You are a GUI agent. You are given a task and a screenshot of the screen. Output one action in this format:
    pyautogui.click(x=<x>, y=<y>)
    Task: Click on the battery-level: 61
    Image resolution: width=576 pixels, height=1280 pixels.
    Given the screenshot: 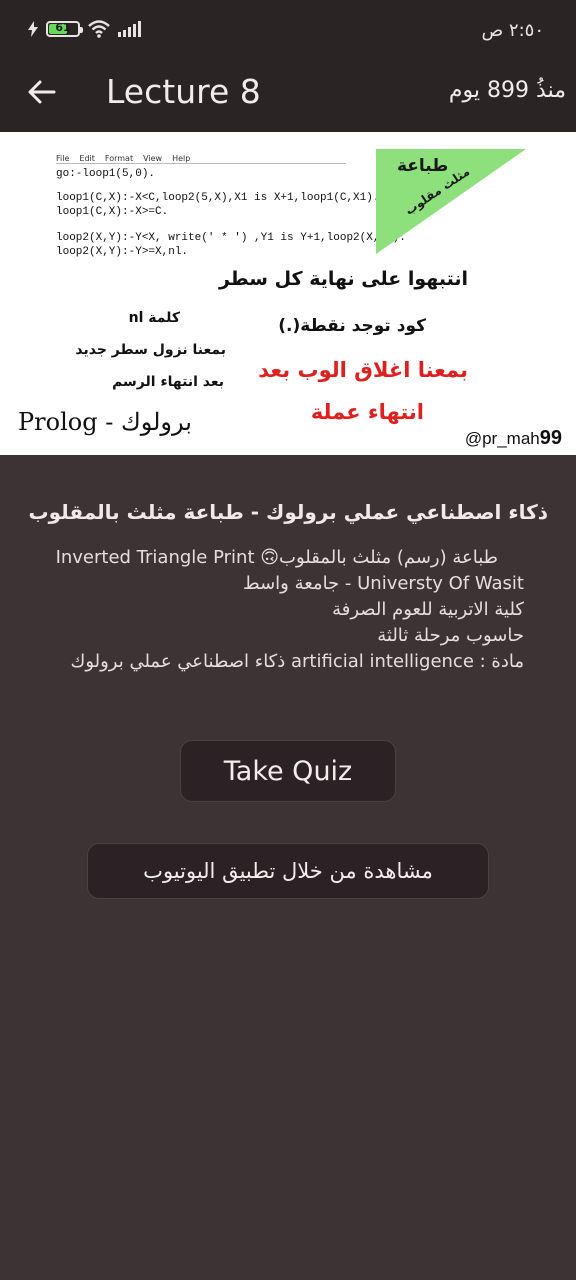 What is the action you would take?
    pyautogui.click(x=63, y=27)
    